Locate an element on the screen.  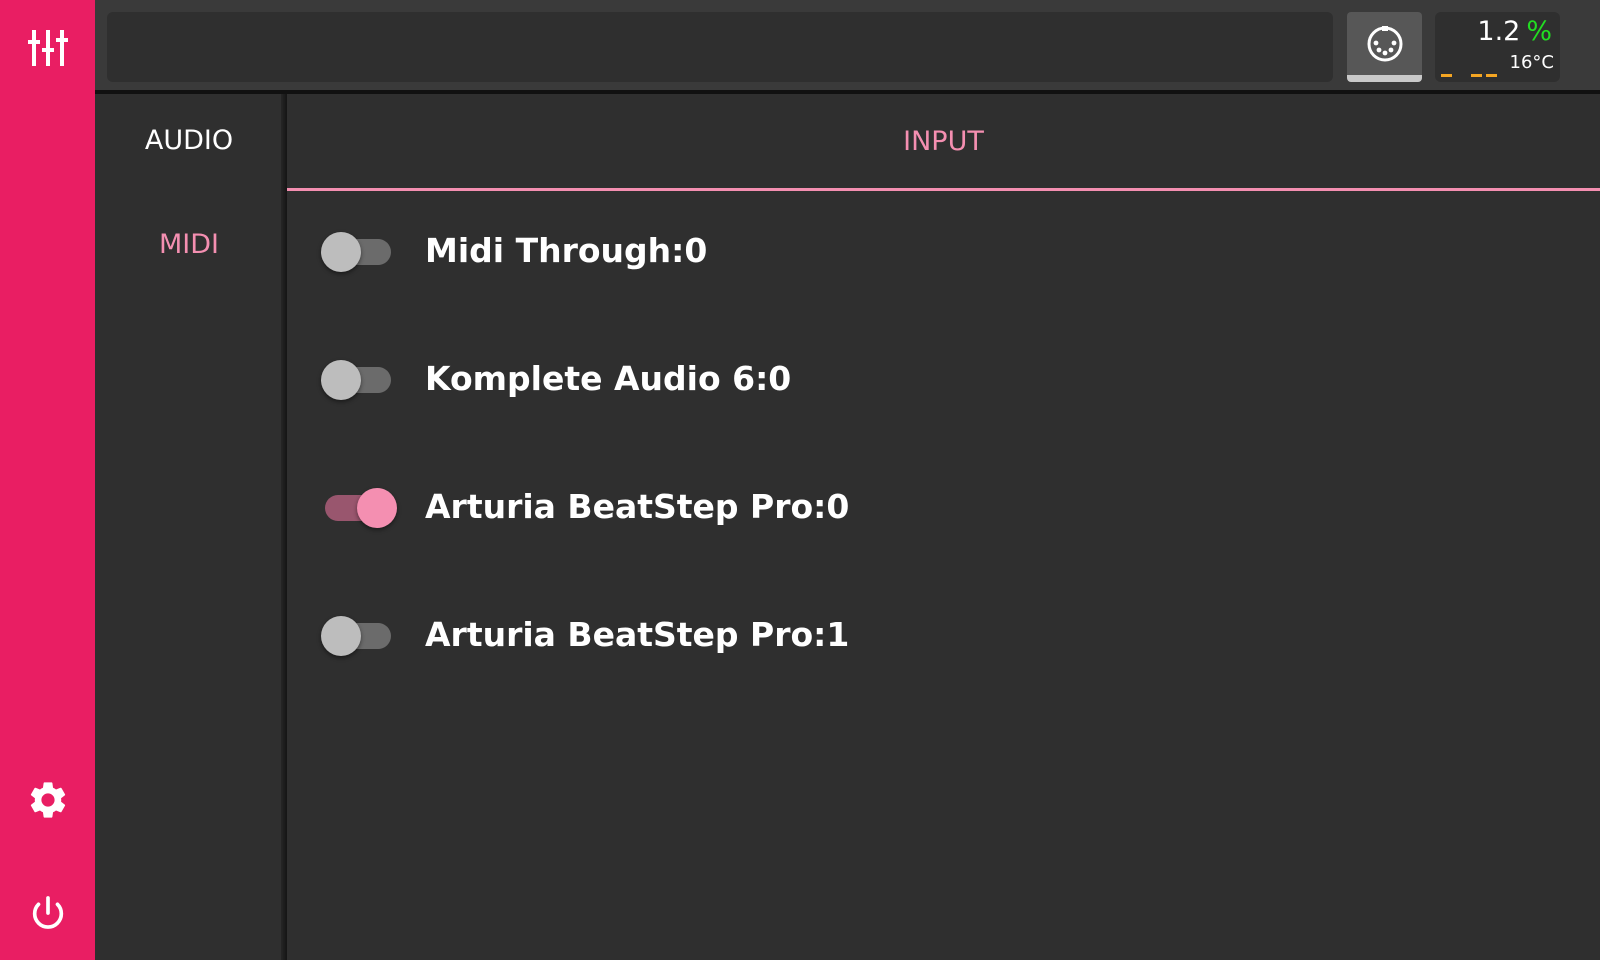
left-rail is located at coordinates (47, 480).